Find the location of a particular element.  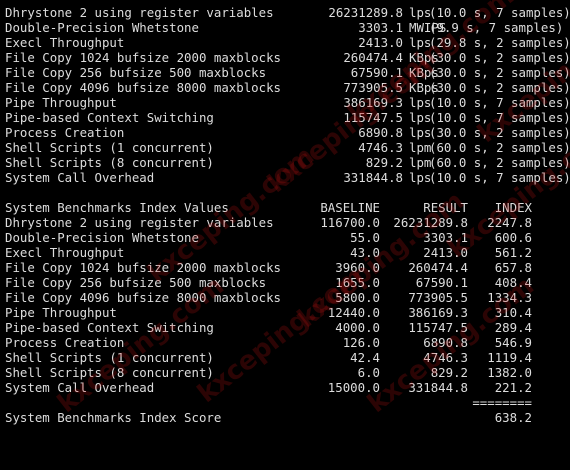

baseline-value: 126.0 is located at coordinates (361, 342).